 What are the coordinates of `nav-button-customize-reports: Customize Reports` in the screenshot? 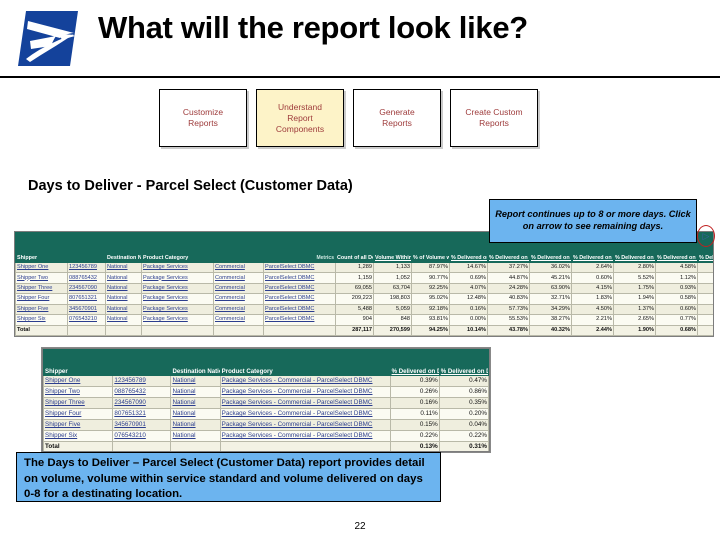 It's located at (203, 118).